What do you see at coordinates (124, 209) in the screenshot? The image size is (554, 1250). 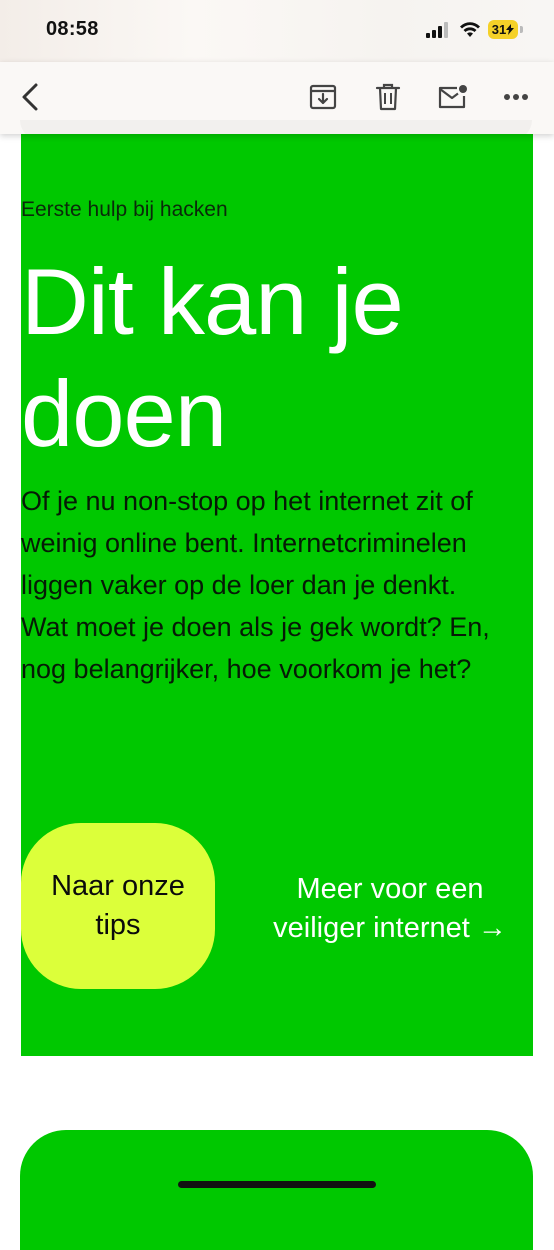 I see `eyebrow-text: Eerste hulp bij hacken` at bounding box center [124, 209].